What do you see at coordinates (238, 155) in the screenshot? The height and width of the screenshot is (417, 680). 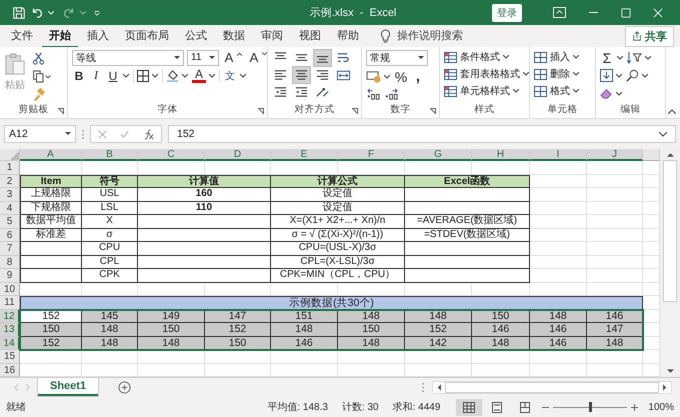 I see `column-header: D` at bounding box center [238, 155].